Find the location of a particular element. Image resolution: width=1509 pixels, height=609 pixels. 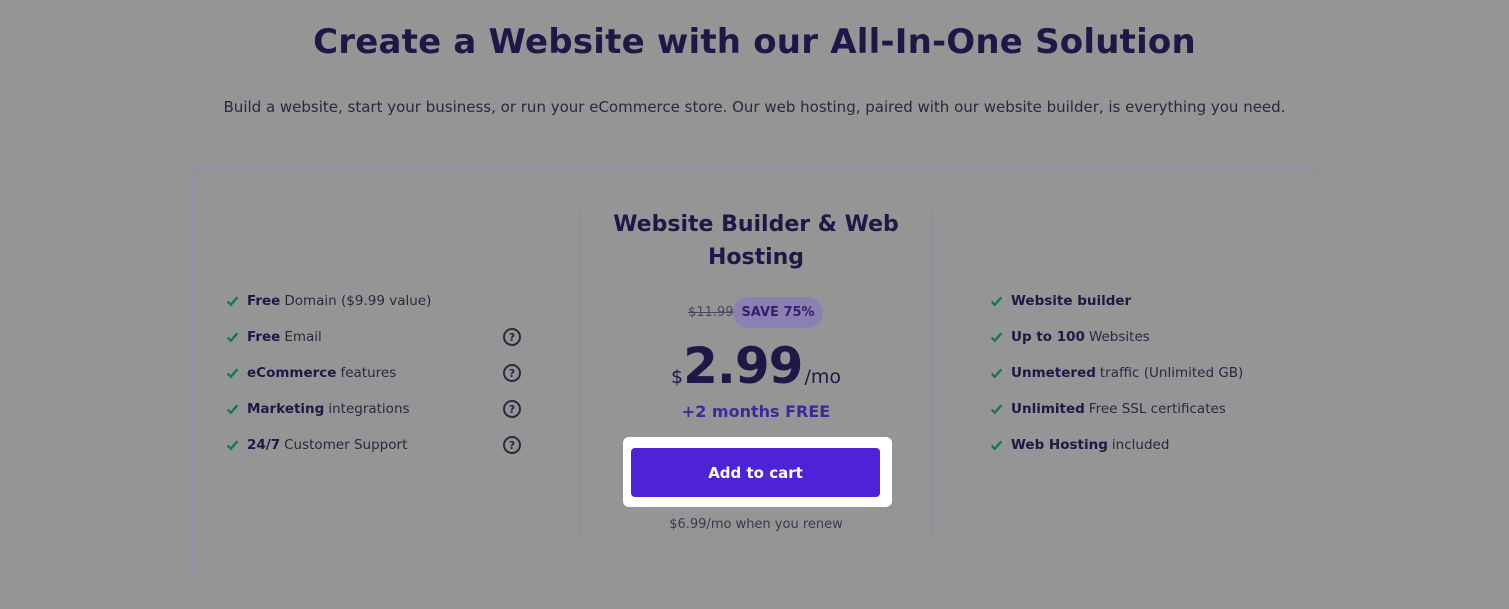

feature-text: features is located at coordinates (368, 373).